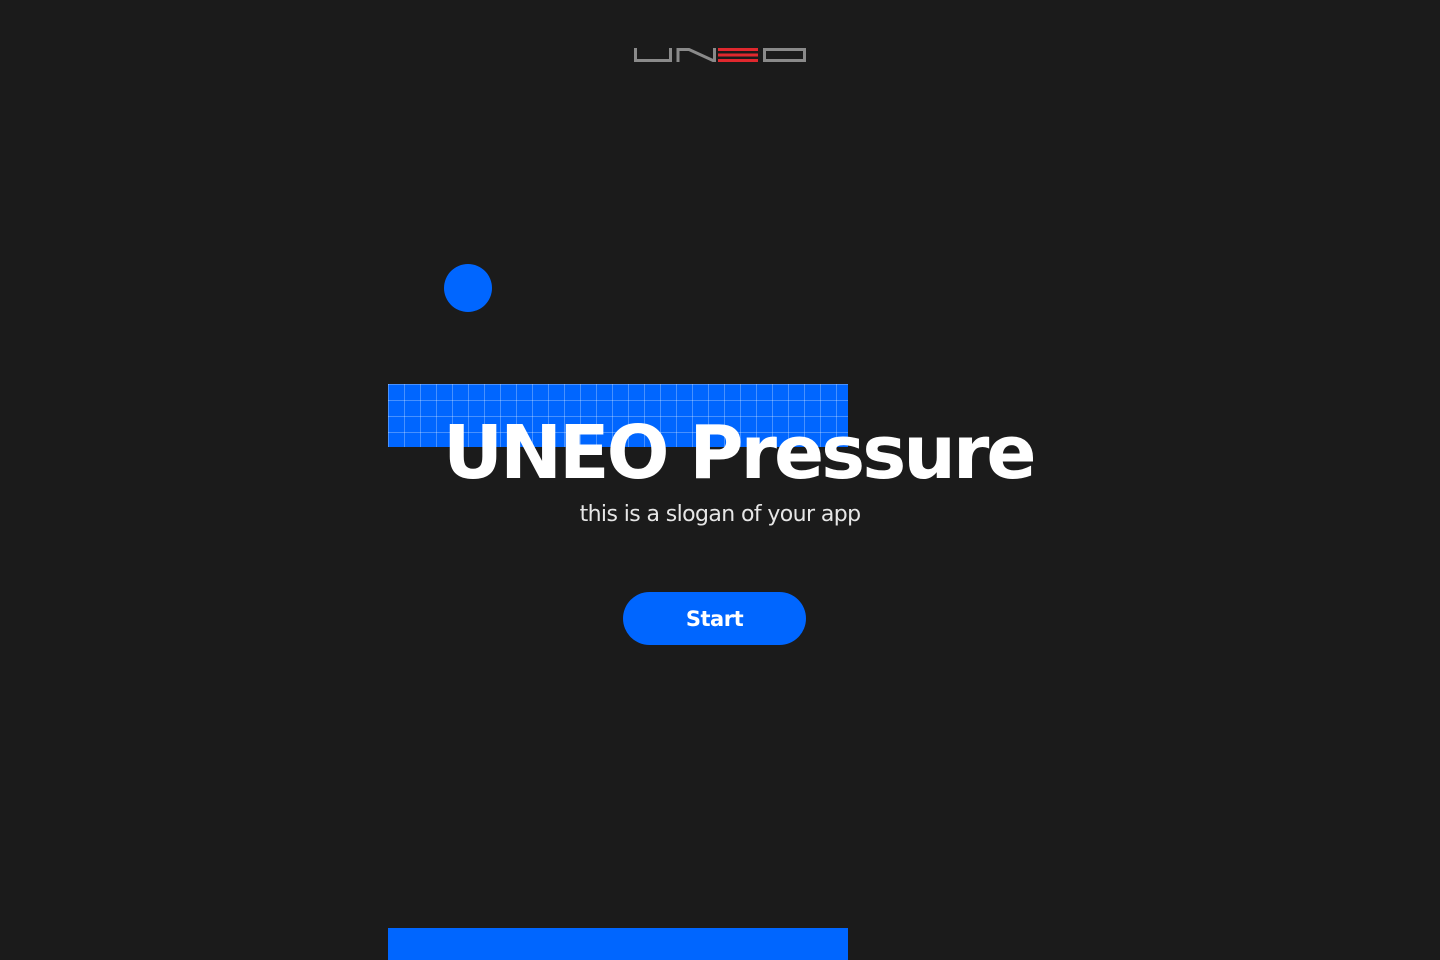 This screenshot has width=1440, height=960. I want to click on uneo-logo, so click(720, 55).